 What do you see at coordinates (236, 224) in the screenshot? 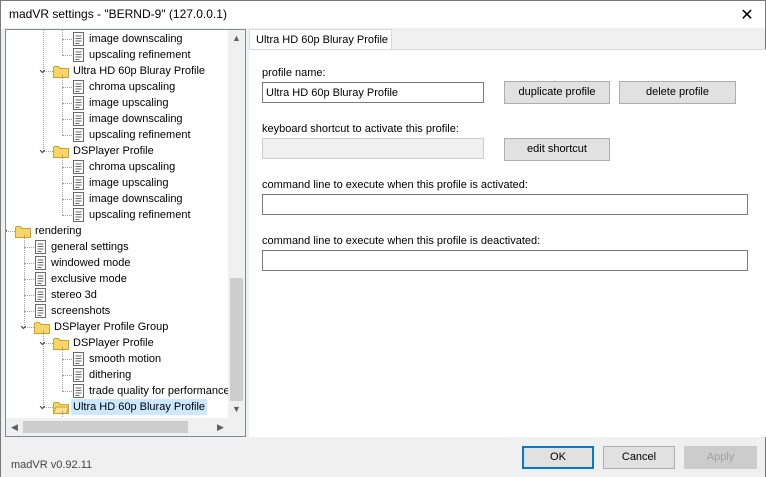
I see `tree-vertical-scrollbar: ▲ ▼` at bounding box center [236, 224].